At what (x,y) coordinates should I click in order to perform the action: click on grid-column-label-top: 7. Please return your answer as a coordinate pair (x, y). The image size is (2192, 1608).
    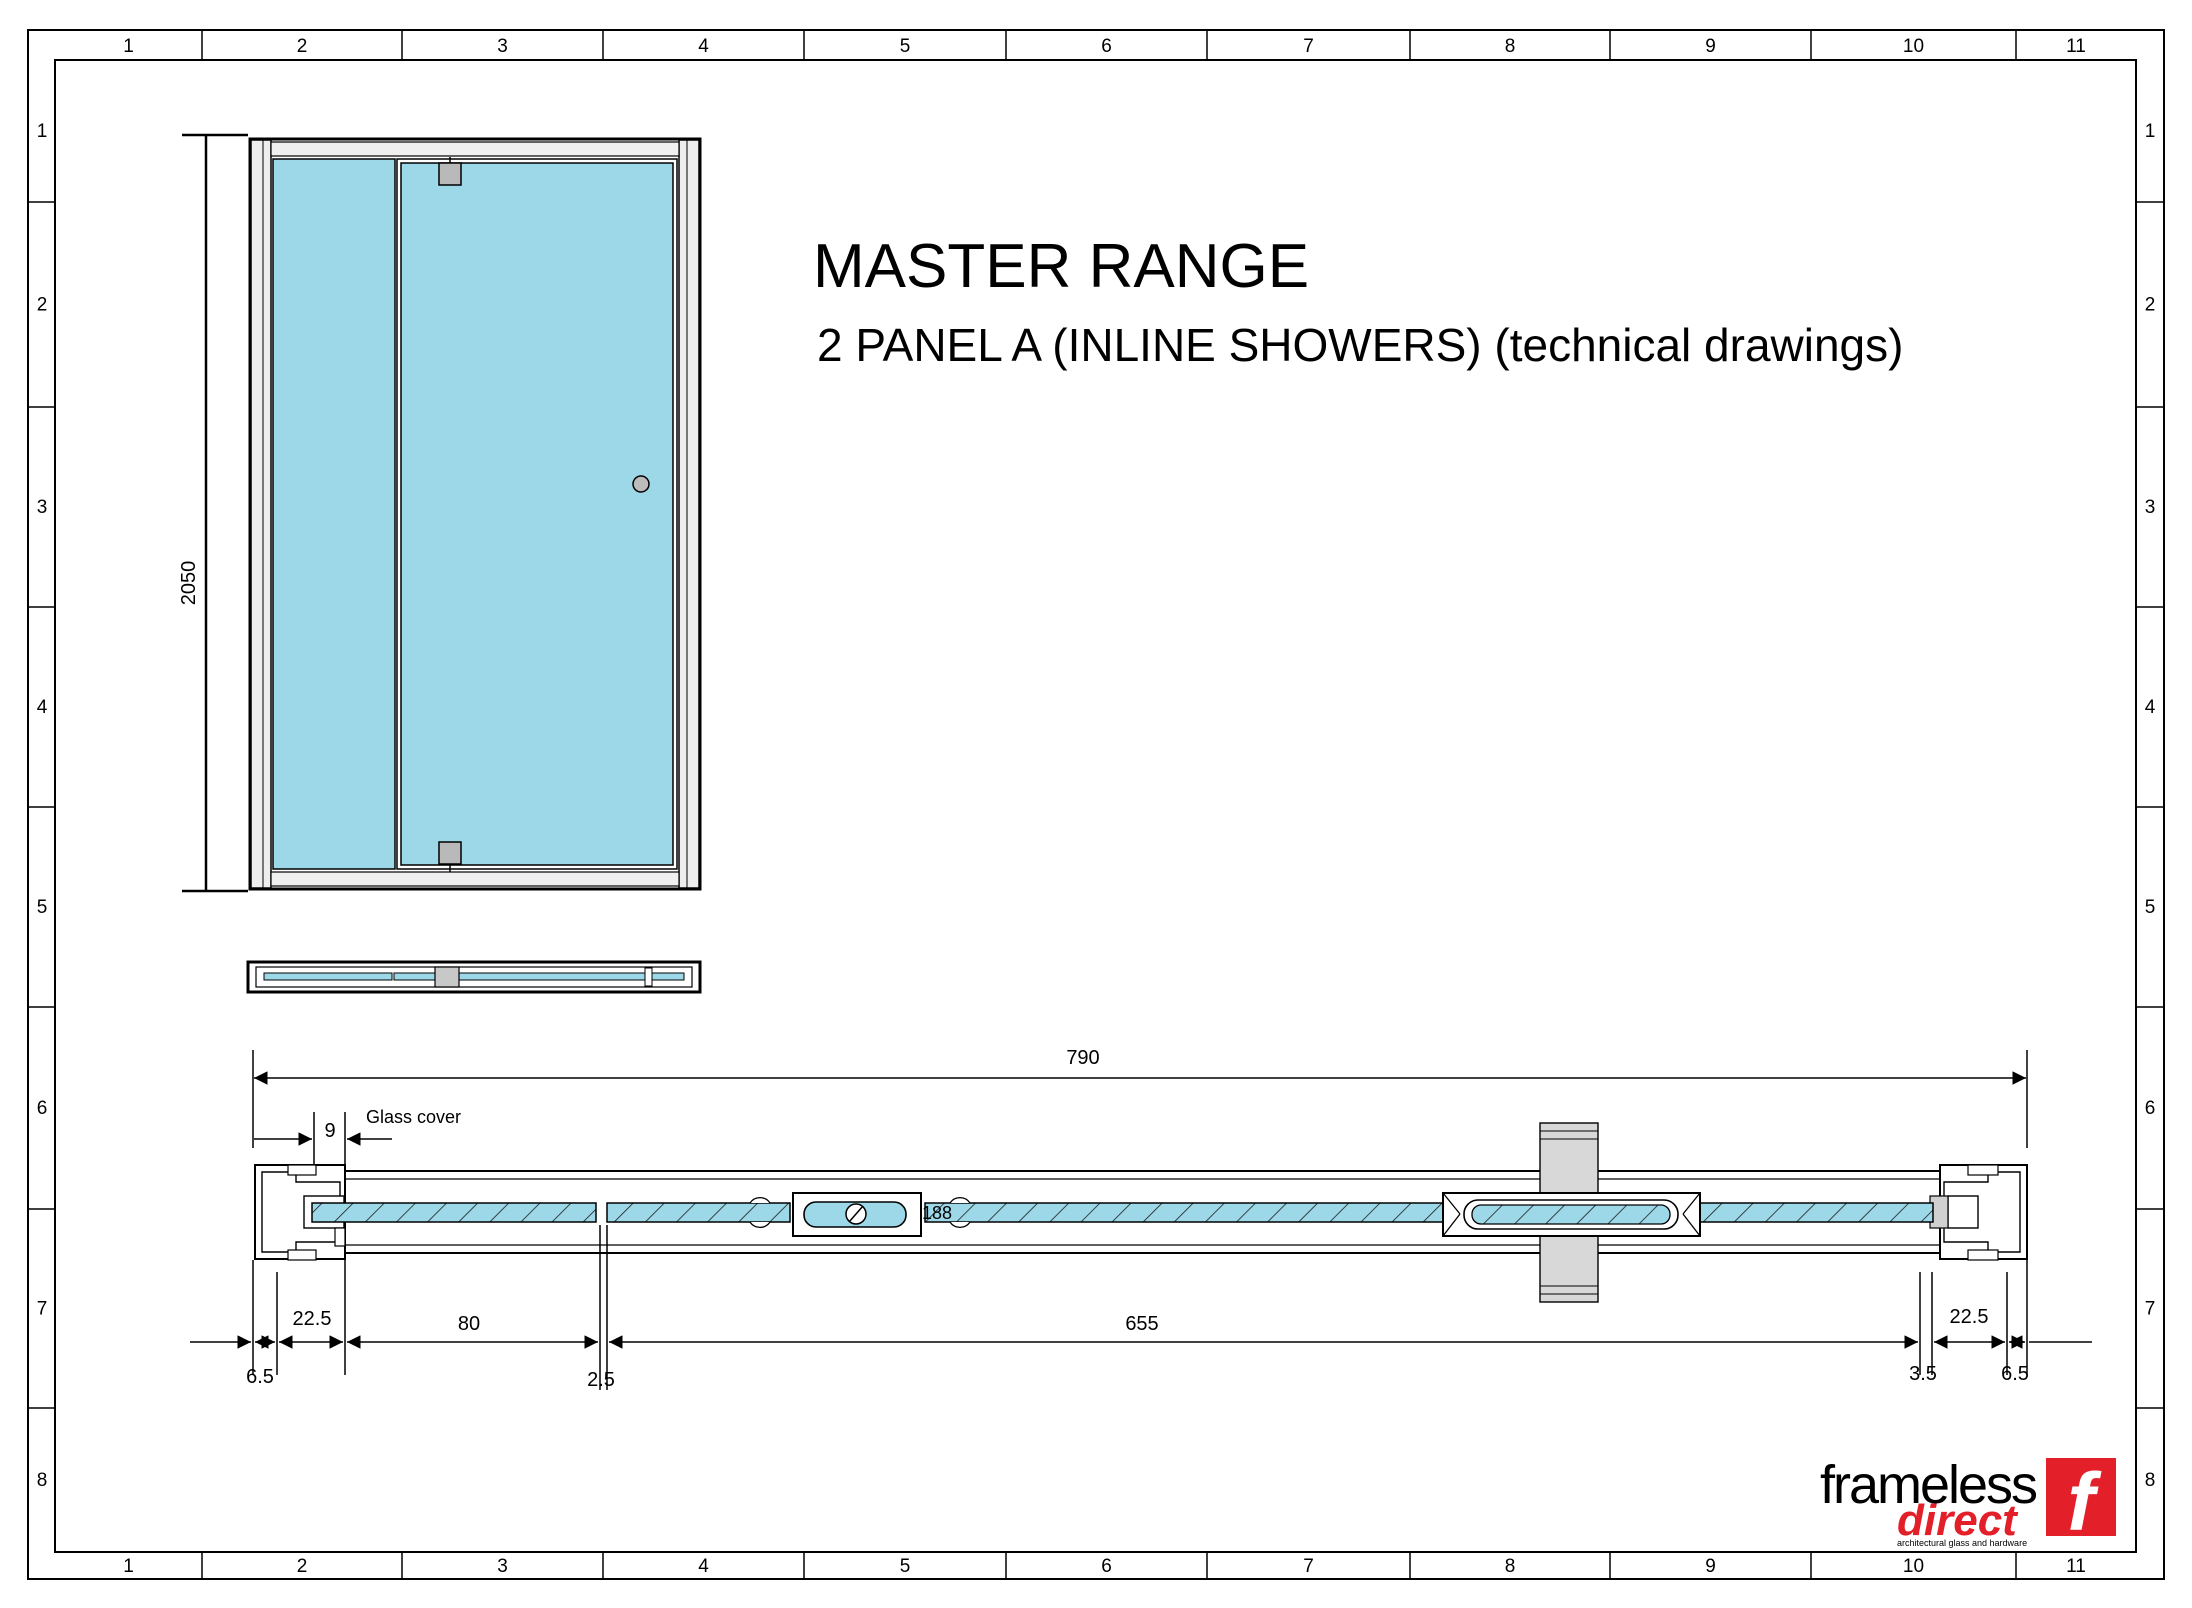
    Looking at the image, I should click on (1308, 46).